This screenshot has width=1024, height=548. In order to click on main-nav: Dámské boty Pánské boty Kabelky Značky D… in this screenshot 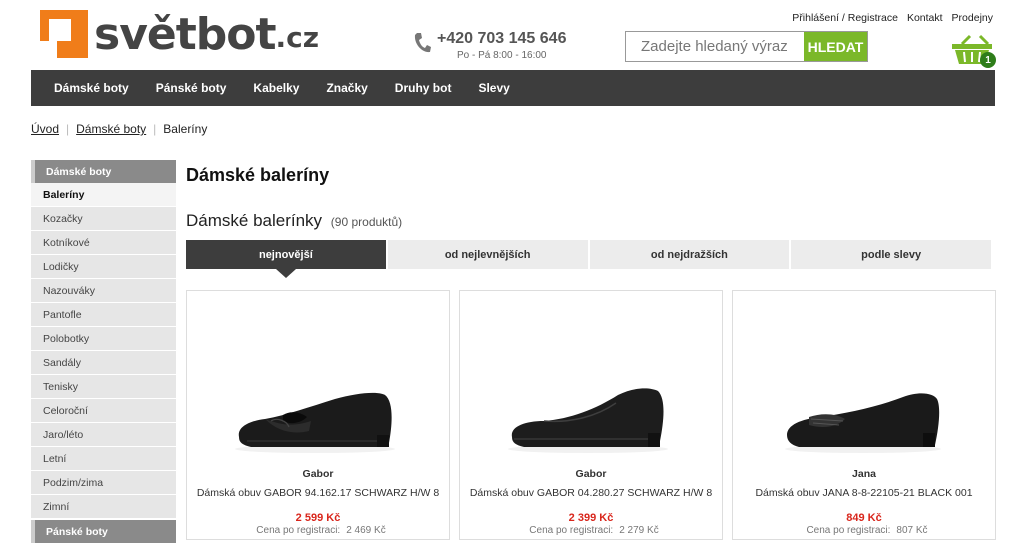, I will do `click(513, 88)`.